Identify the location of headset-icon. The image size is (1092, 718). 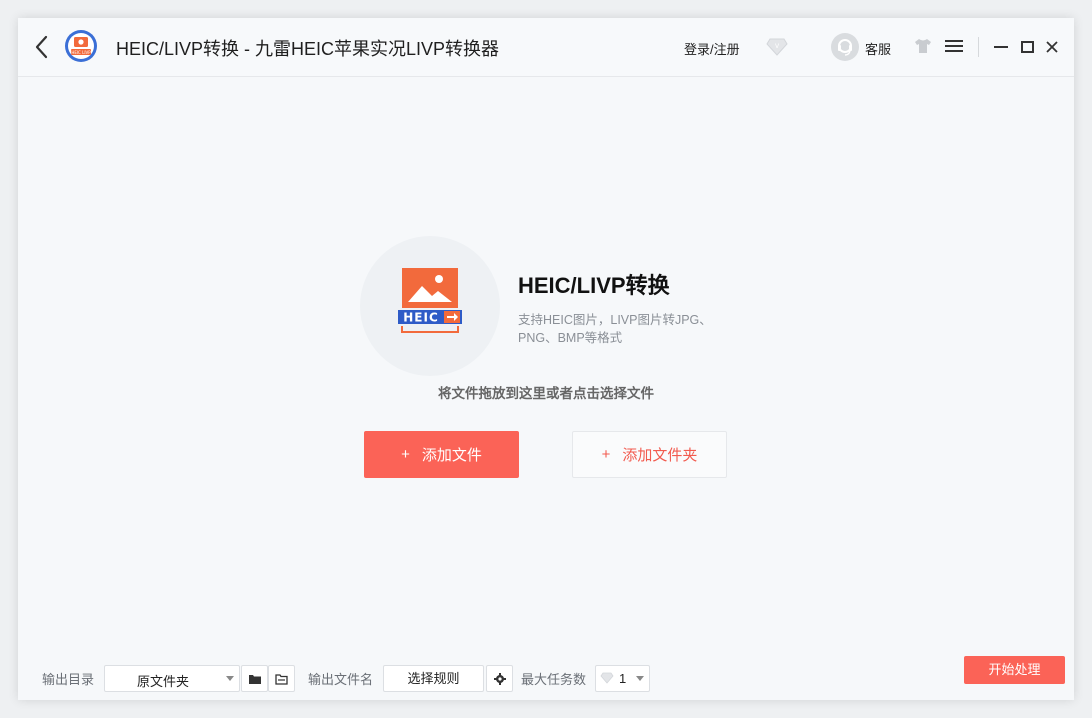
(845, 47).